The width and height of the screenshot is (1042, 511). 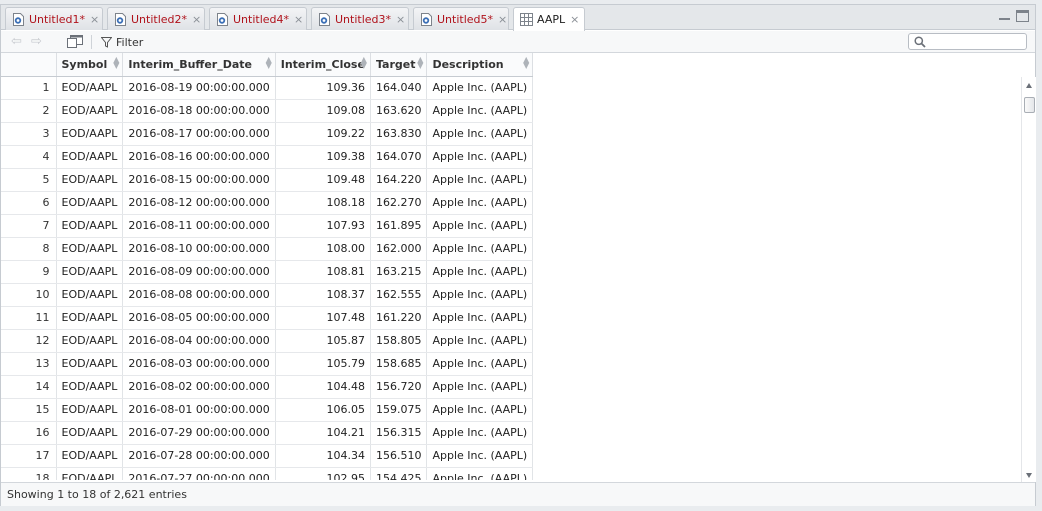 What do you see at coordinates (29, 341) in the screenshot?
I see `row-number-cell: 12` at bounding box center [29, 341].